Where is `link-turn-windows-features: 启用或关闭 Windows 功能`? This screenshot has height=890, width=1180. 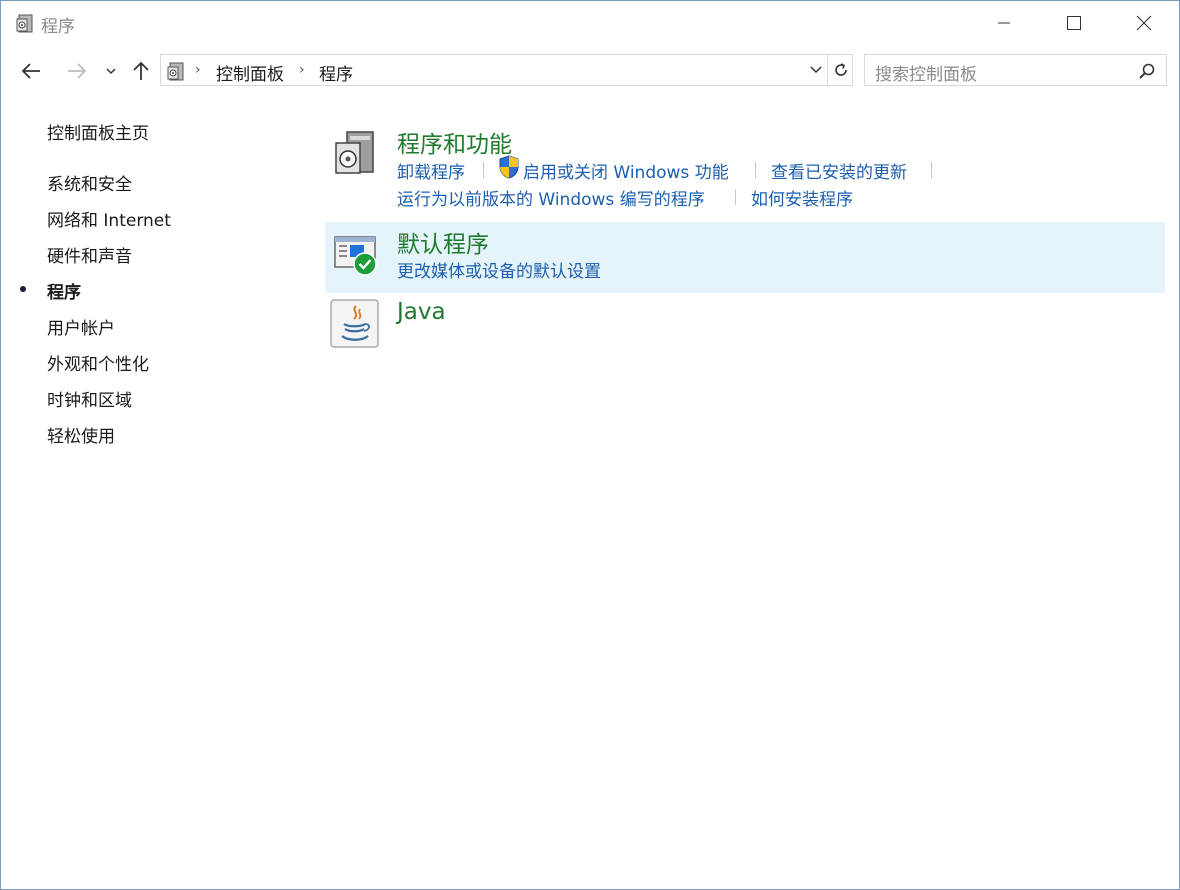 link-turn-windows-features: 启用或关闭 Windows 功能 is located at coordinates (626, 170).